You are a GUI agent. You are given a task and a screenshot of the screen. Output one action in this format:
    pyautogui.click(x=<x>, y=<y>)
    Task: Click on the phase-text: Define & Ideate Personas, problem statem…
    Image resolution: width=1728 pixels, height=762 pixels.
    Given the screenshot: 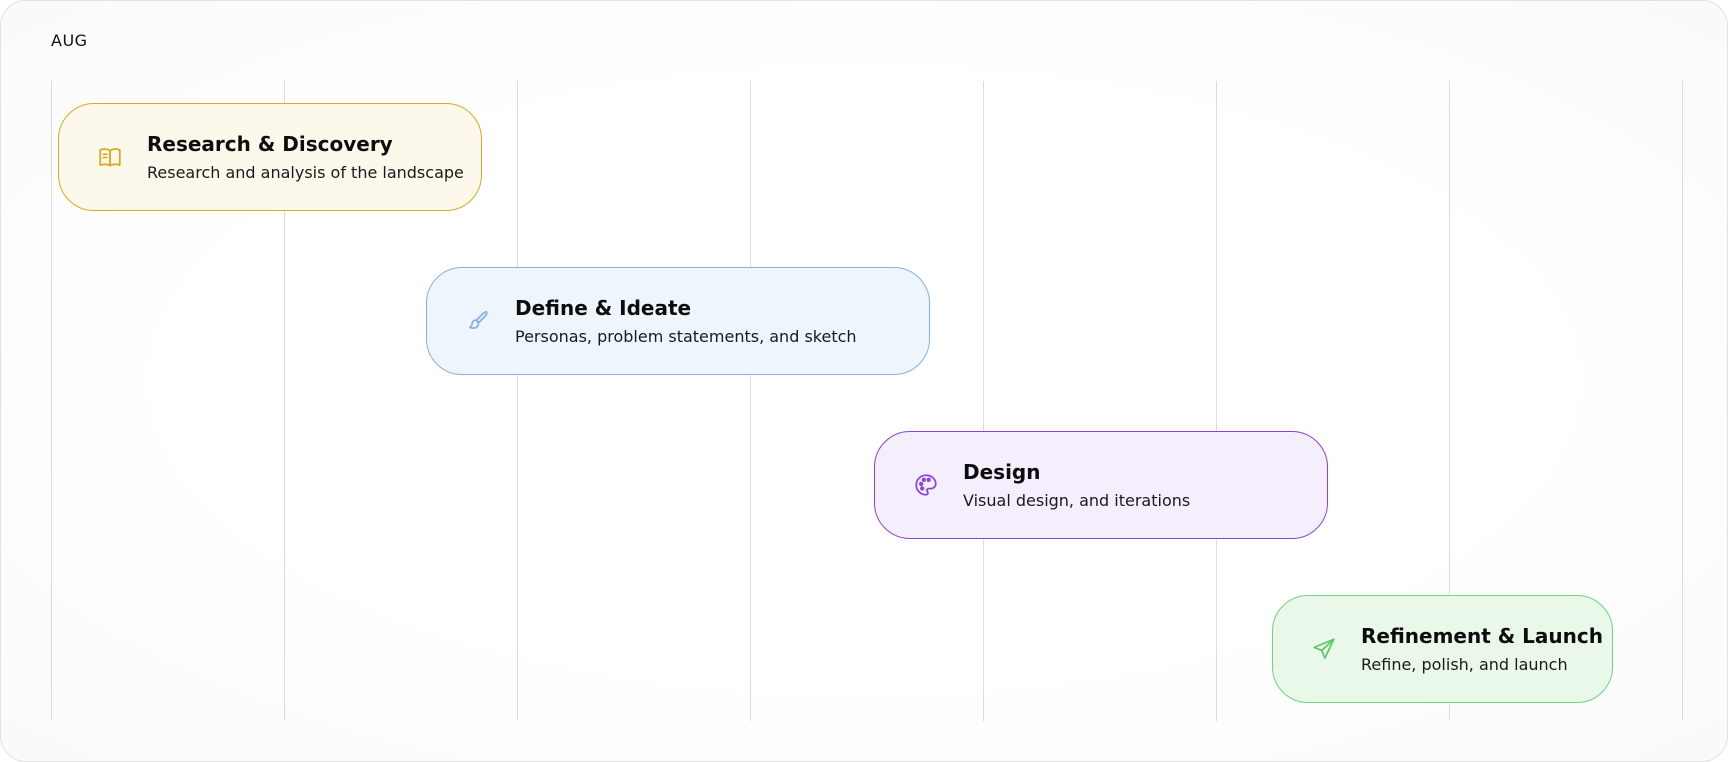 What is the action you would take?
    pyautogui.click(x=686, y=321)
    